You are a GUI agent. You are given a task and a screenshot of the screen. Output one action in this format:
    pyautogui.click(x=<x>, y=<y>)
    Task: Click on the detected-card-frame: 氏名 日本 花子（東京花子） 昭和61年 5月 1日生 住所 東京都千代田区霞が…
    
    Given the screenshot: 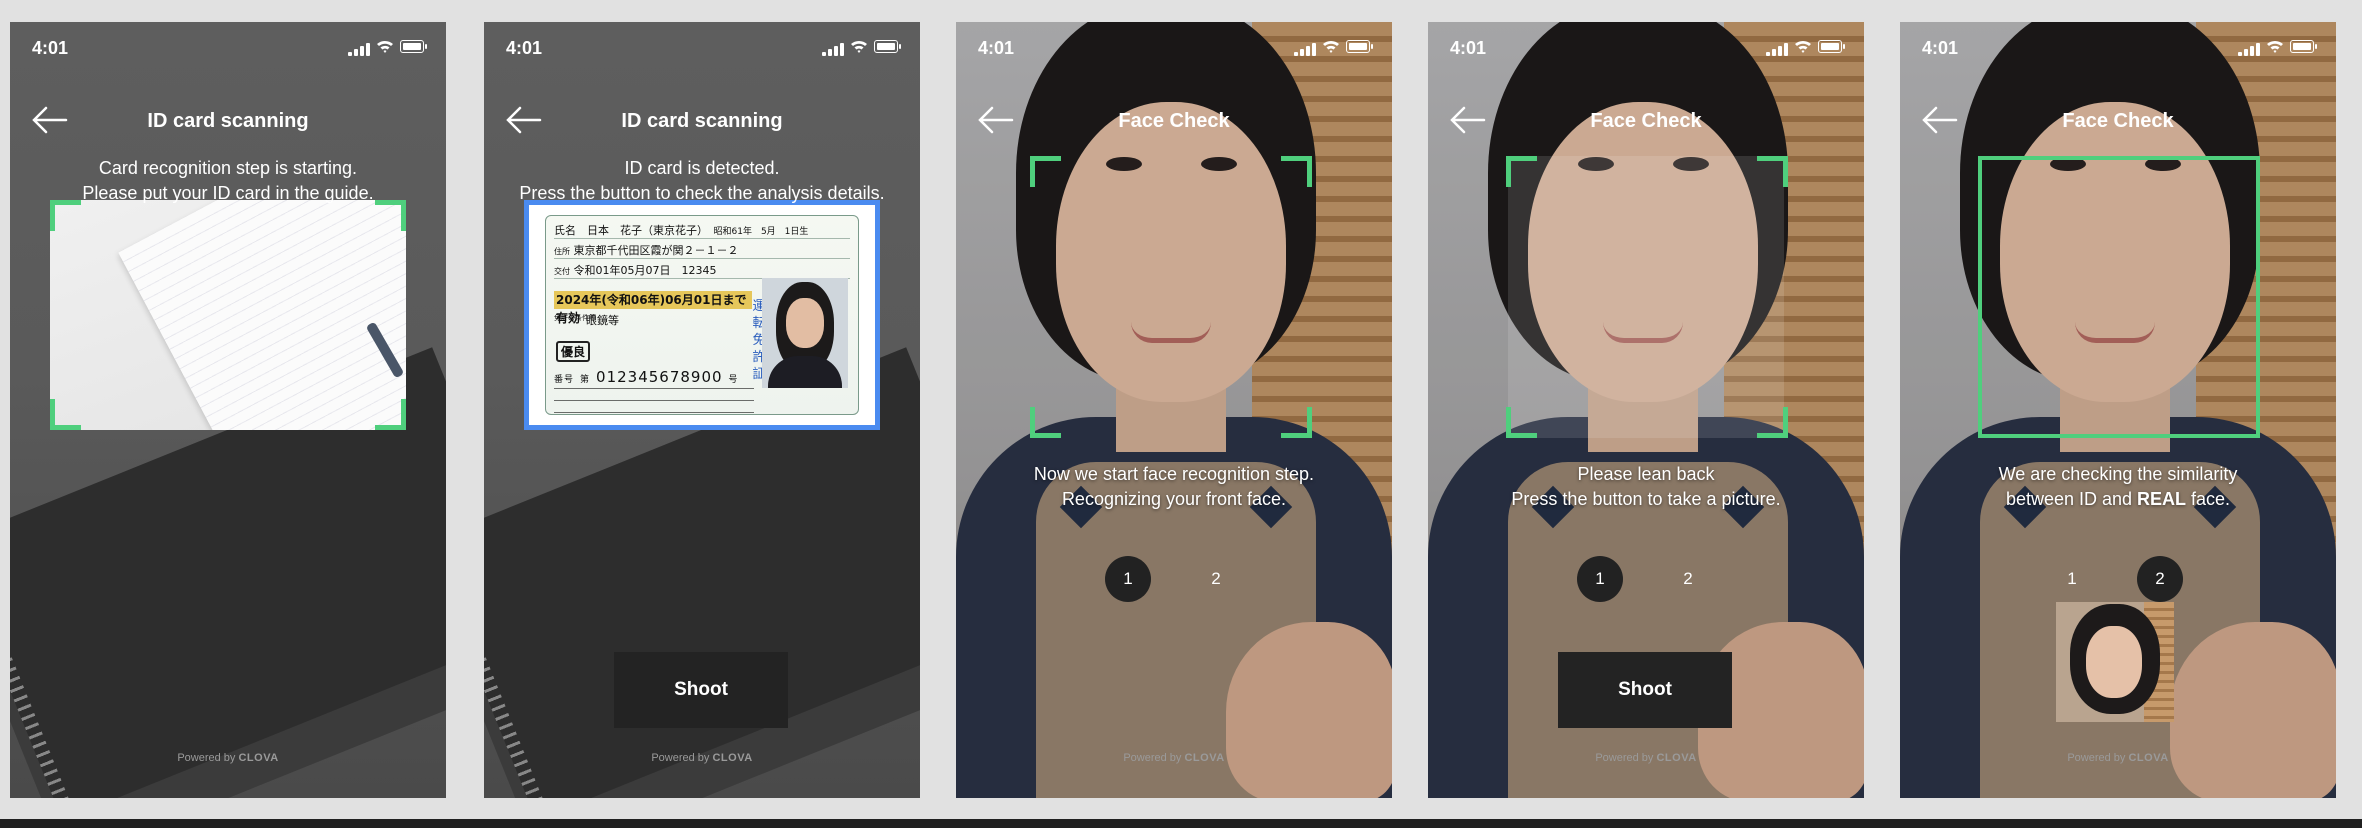 What is the action you would take?
    pyautogui.click(x=702, y=315)
    